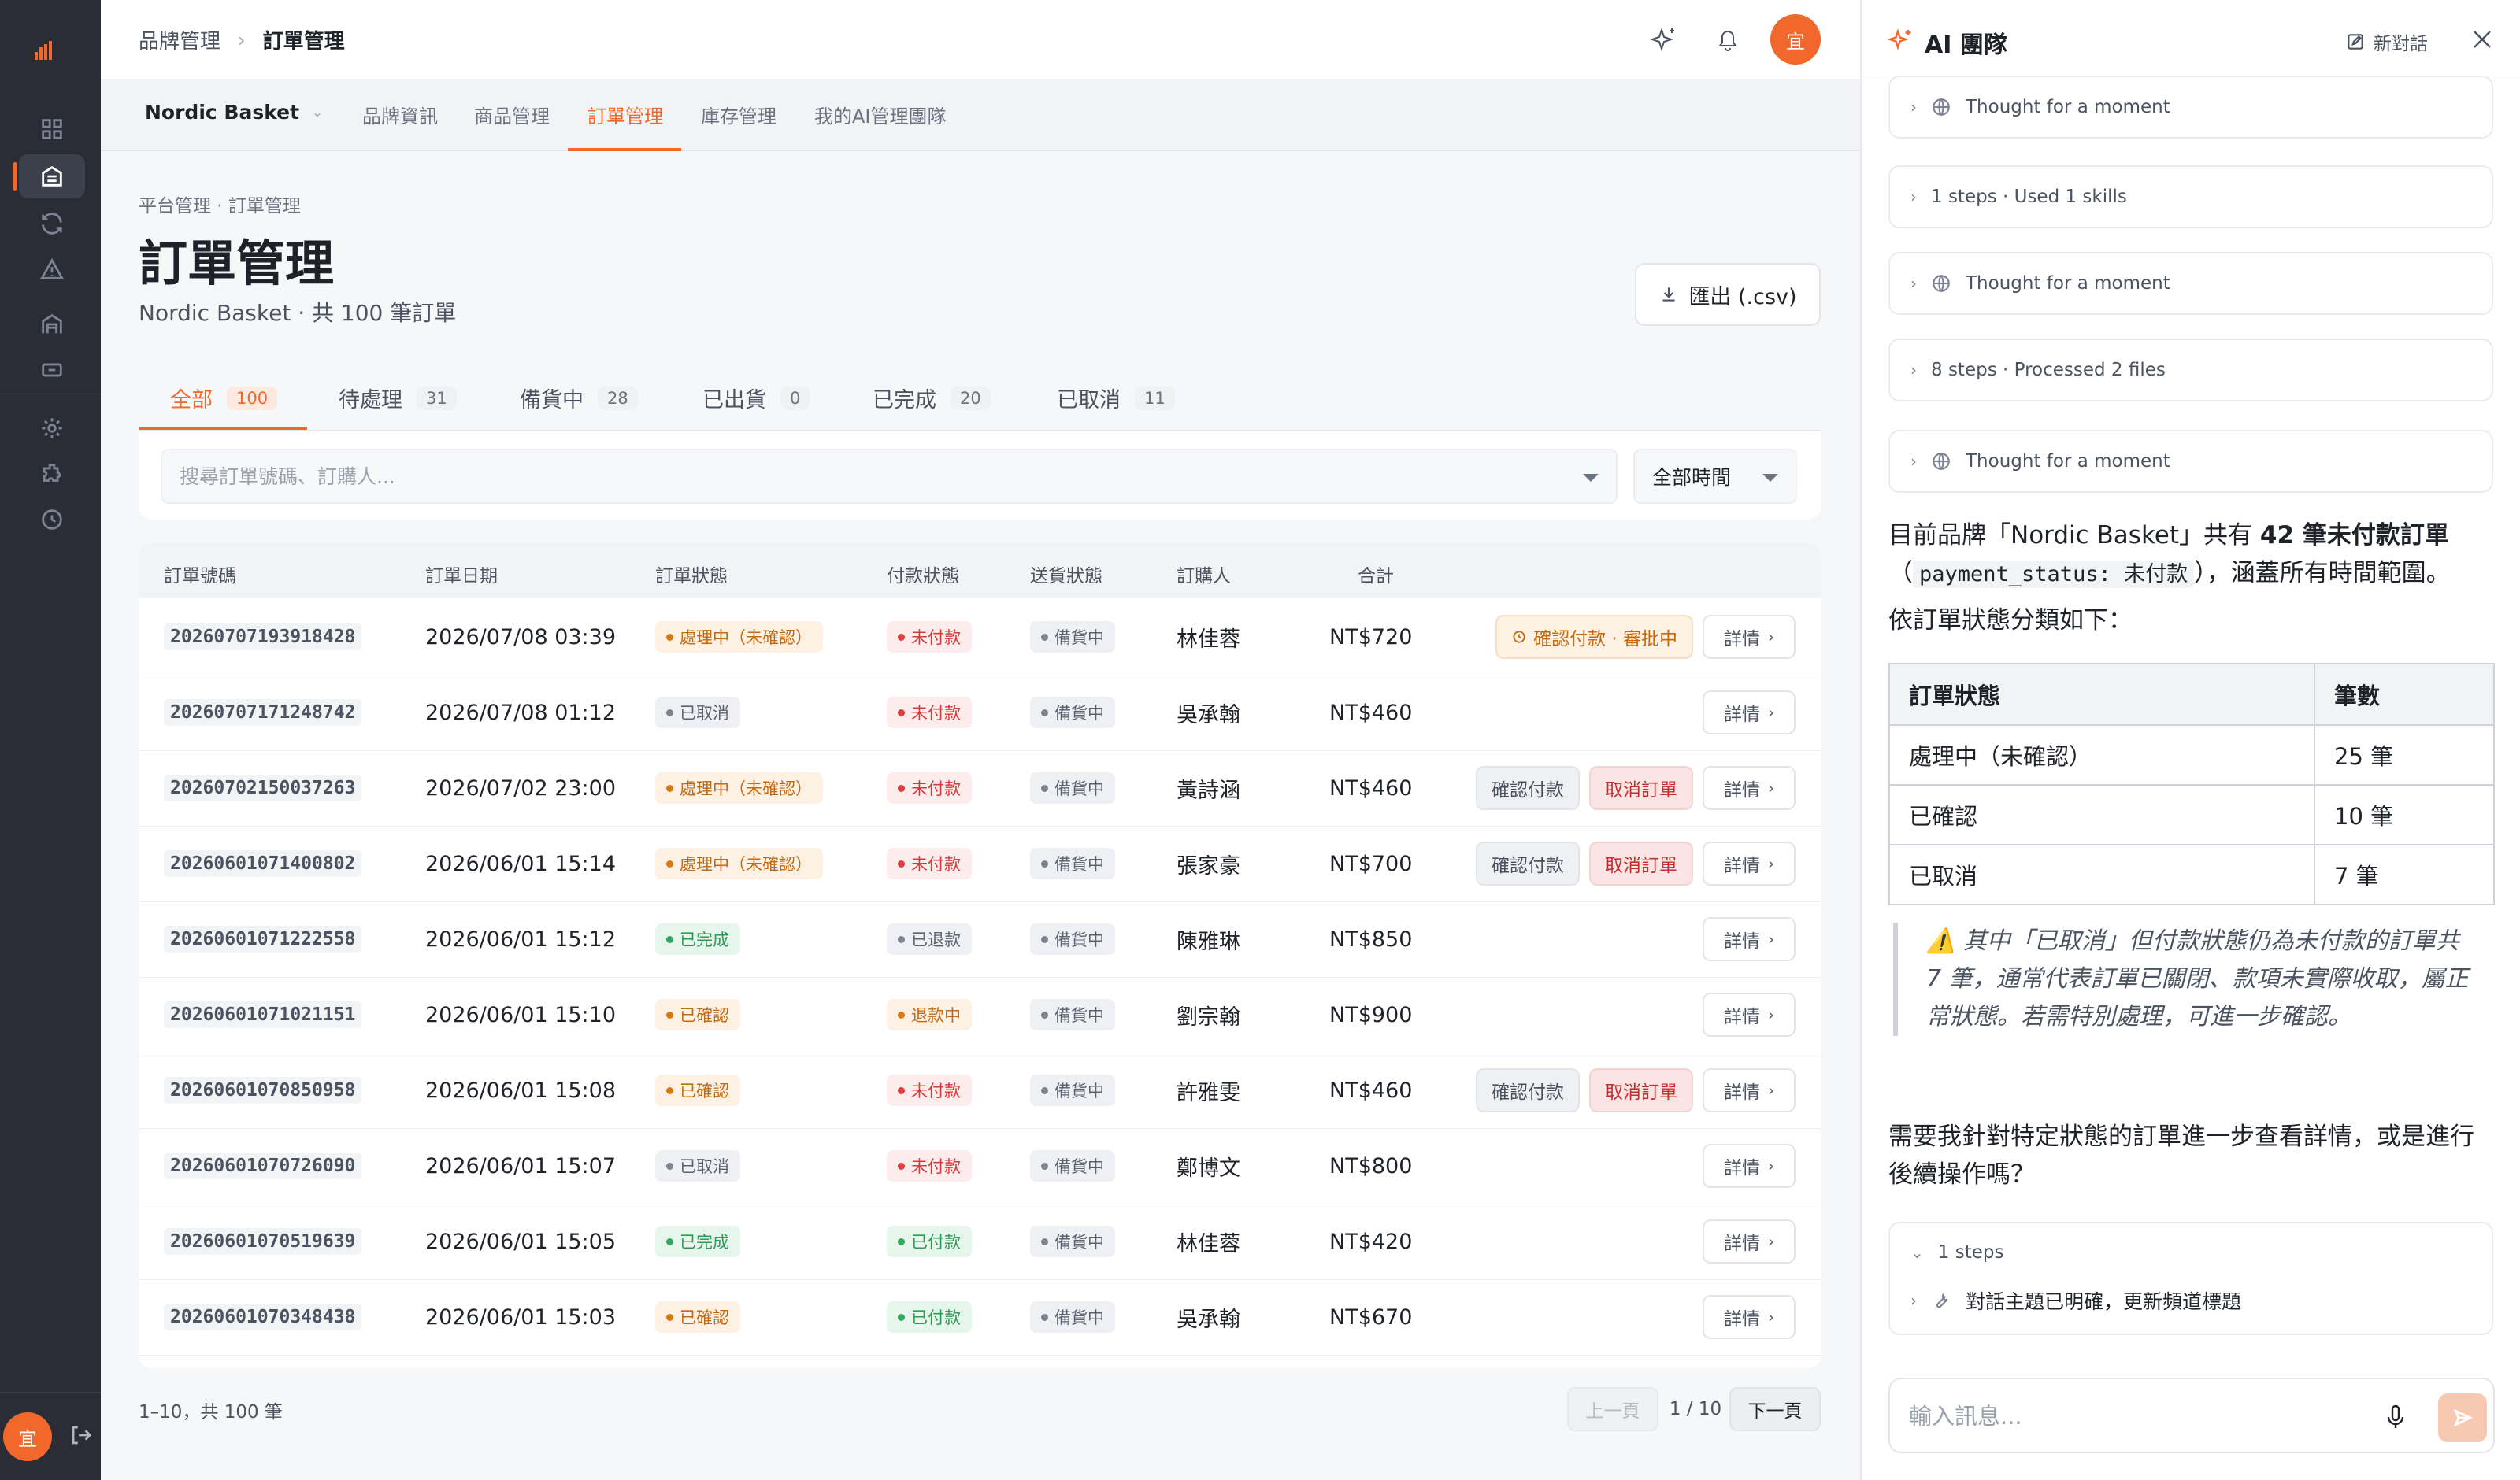 The width and height of the screenshot is (2520, 1480). I want to click on sidebar-item-dashboard, so click(52, 129).